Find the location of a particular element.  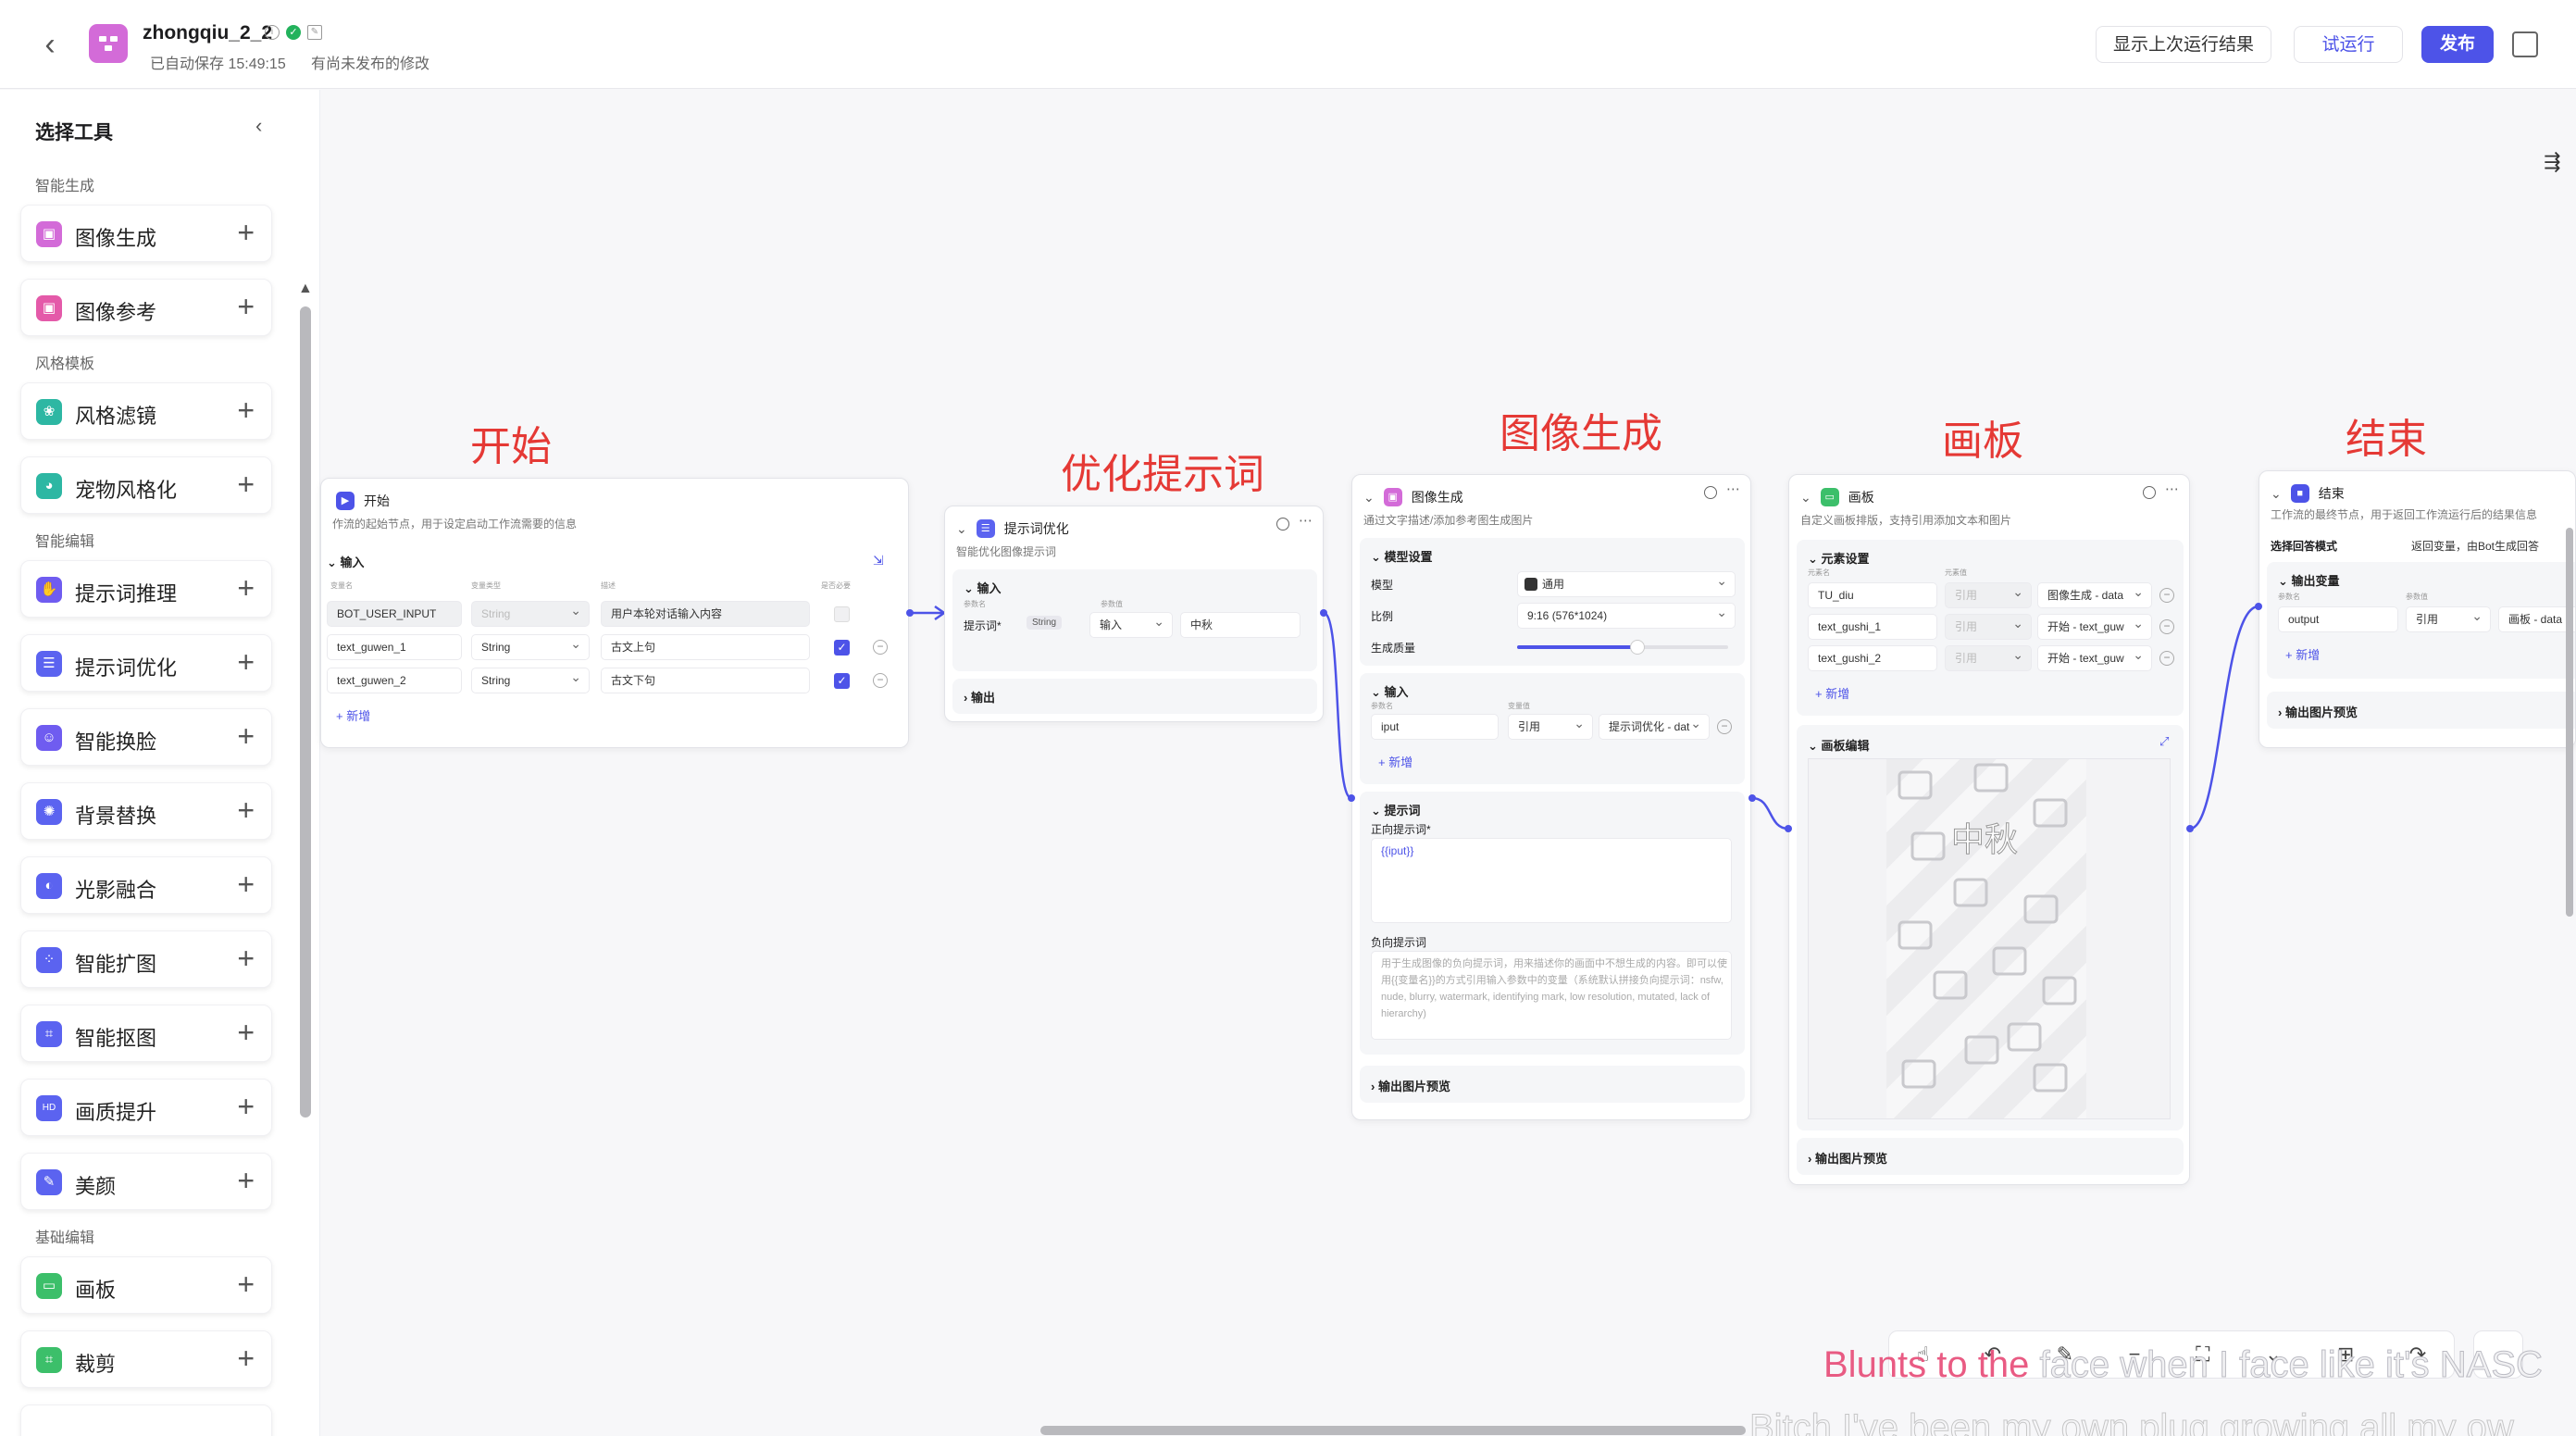

output-mode-select: 引用 is located at coordinates (2448, 619).